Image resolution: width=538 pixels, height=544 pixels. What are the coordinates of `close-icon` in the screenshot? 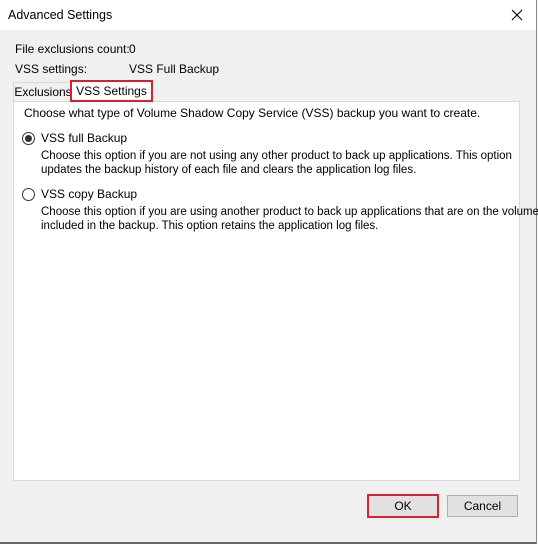 It's located at (517, 15).